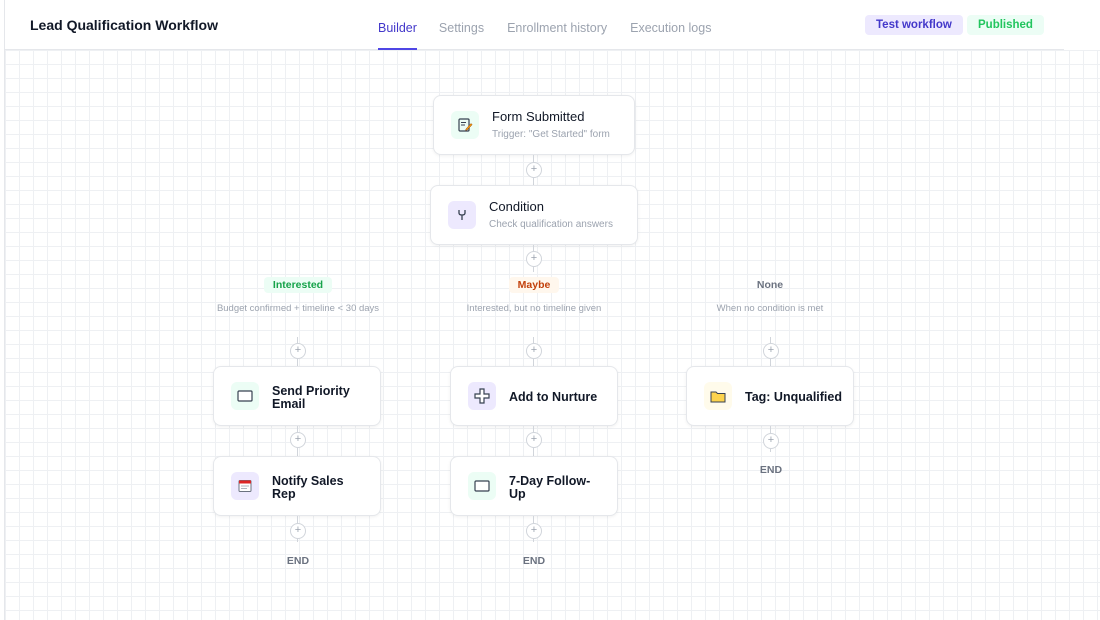  I want to click on branch-icon, so click(462, 215).